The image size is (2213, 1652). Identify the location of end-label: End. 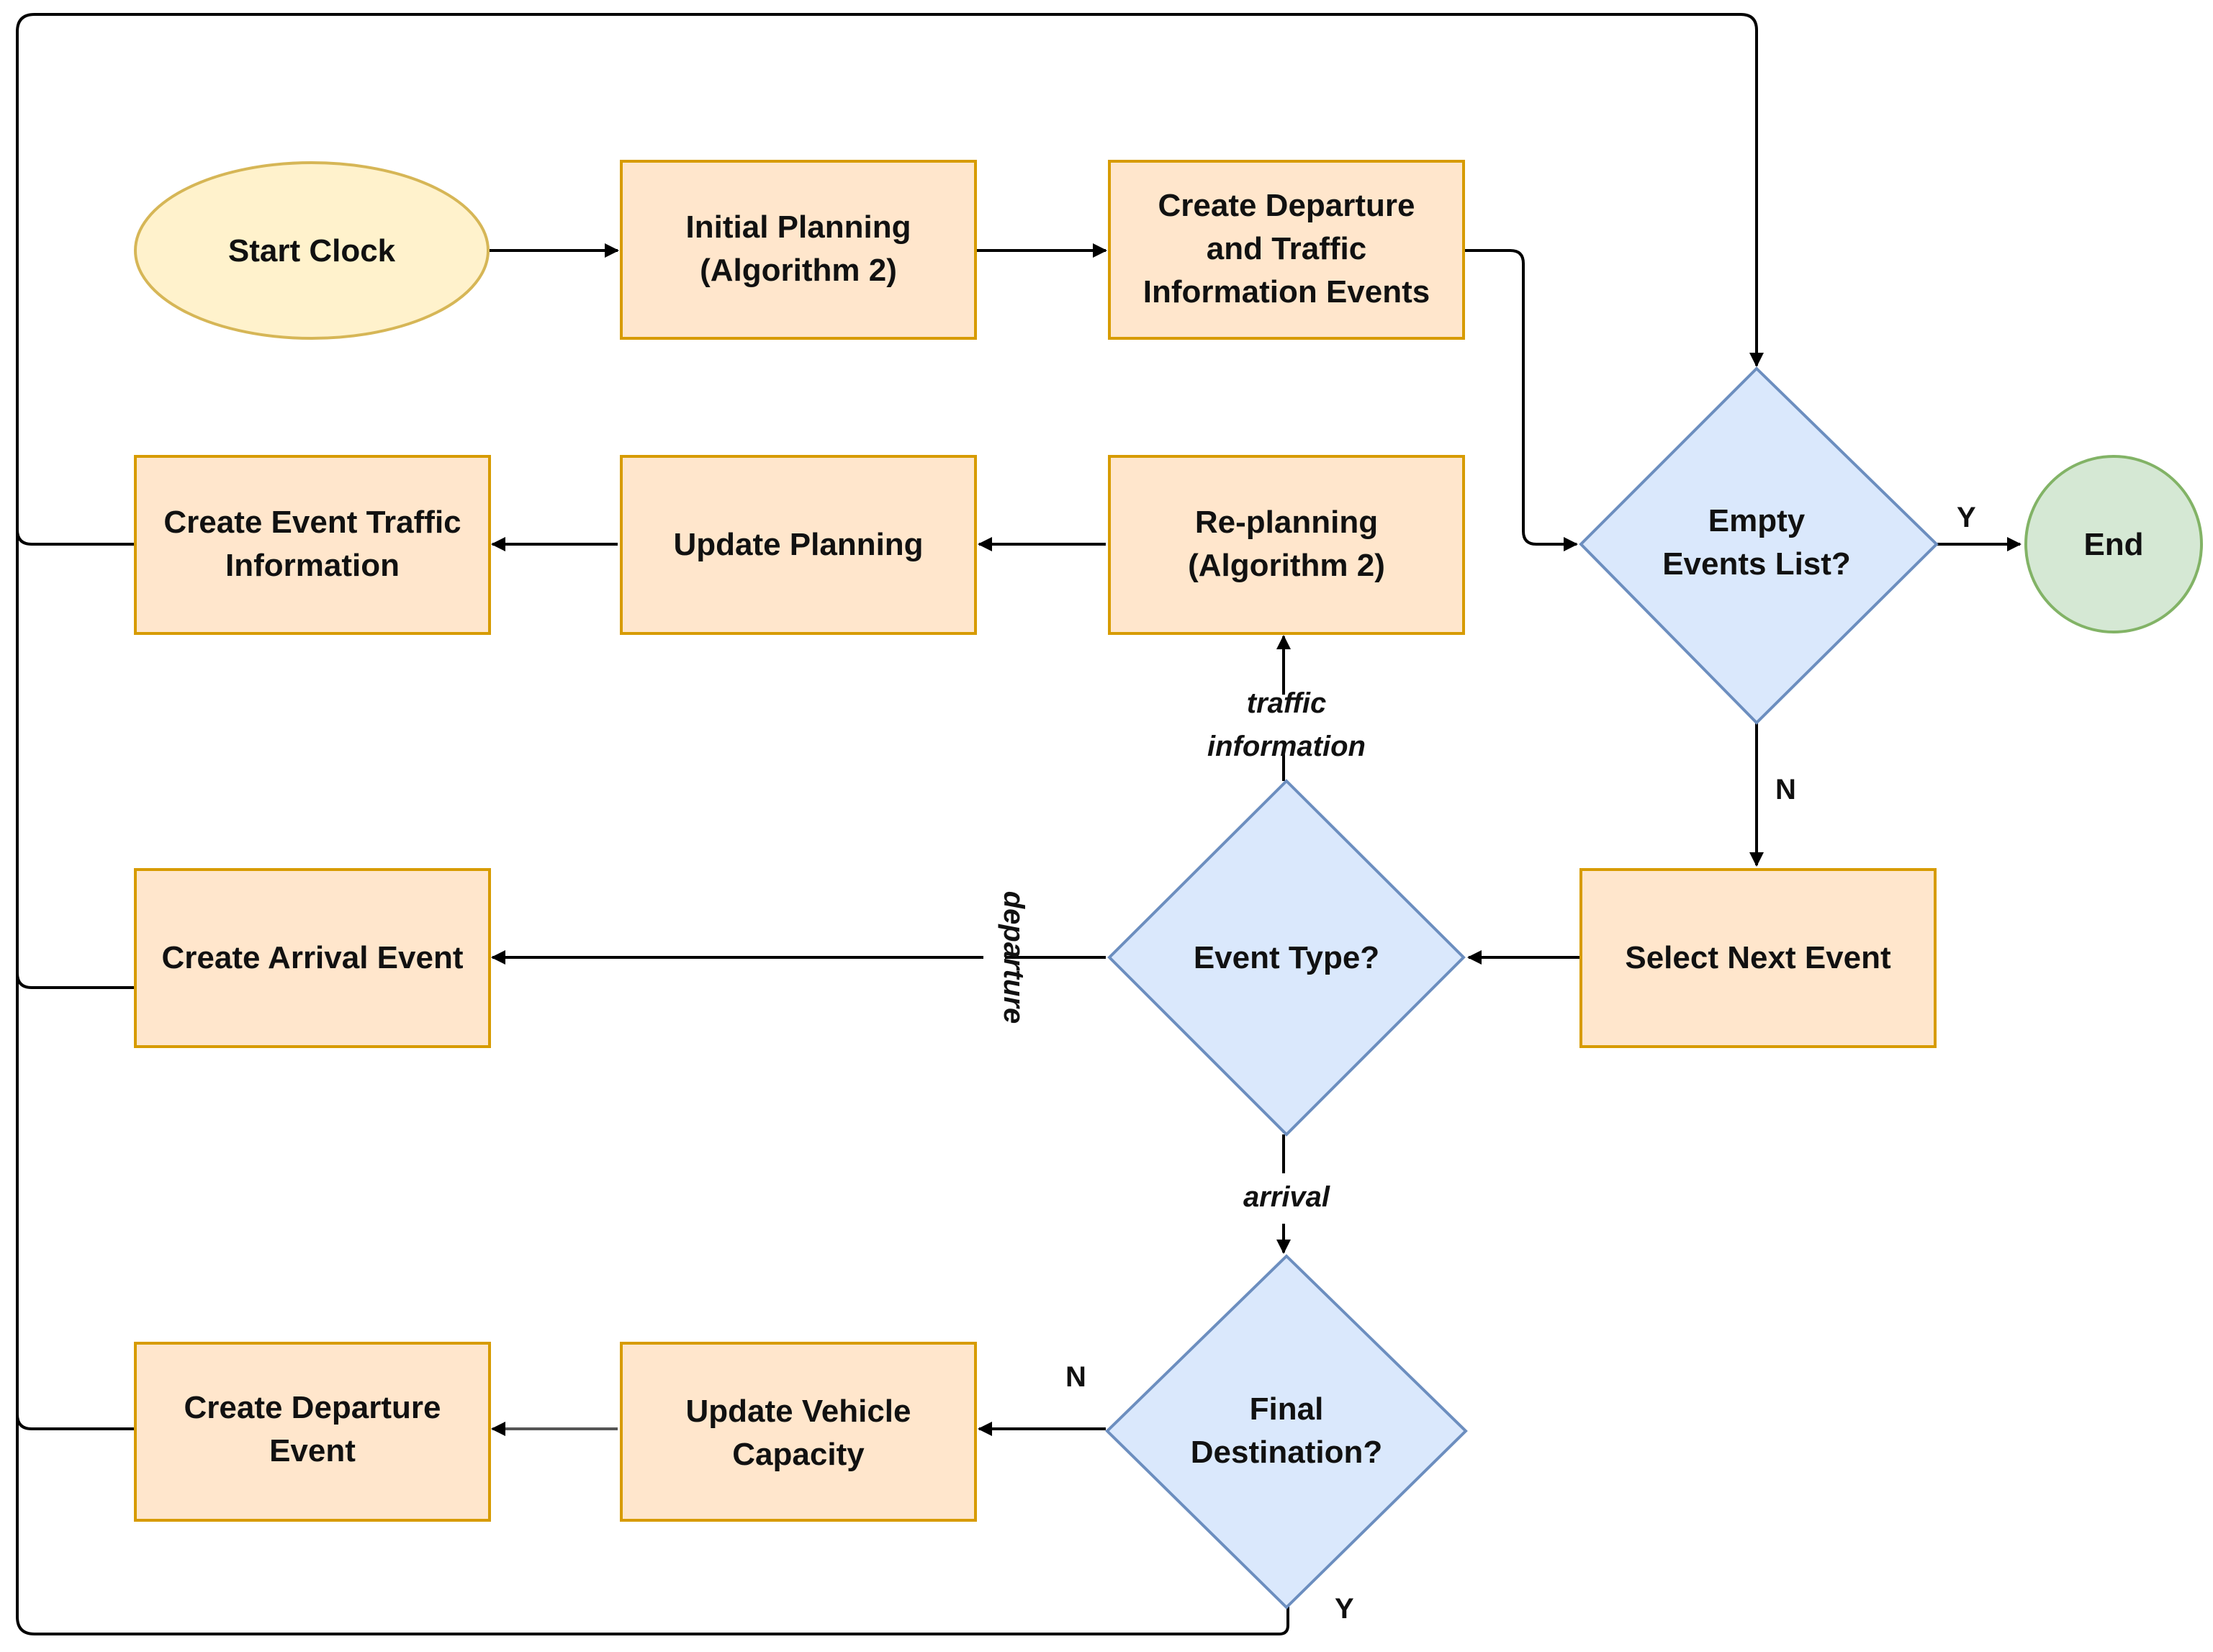
(2113, 544).